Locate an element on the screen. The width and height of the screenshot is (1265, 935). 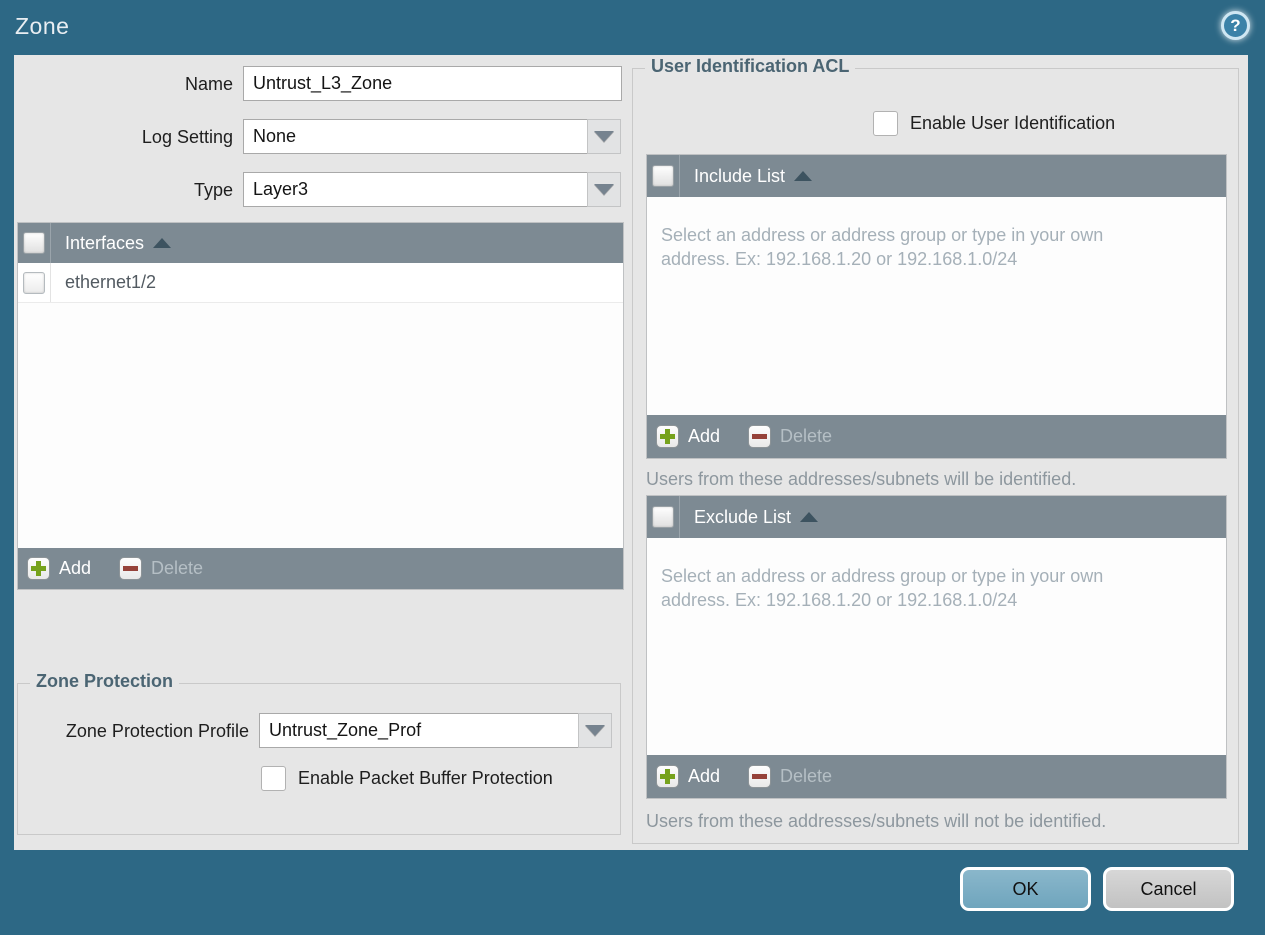
interfaces-table-header: Interfaces is located at coordinates (320, 243).